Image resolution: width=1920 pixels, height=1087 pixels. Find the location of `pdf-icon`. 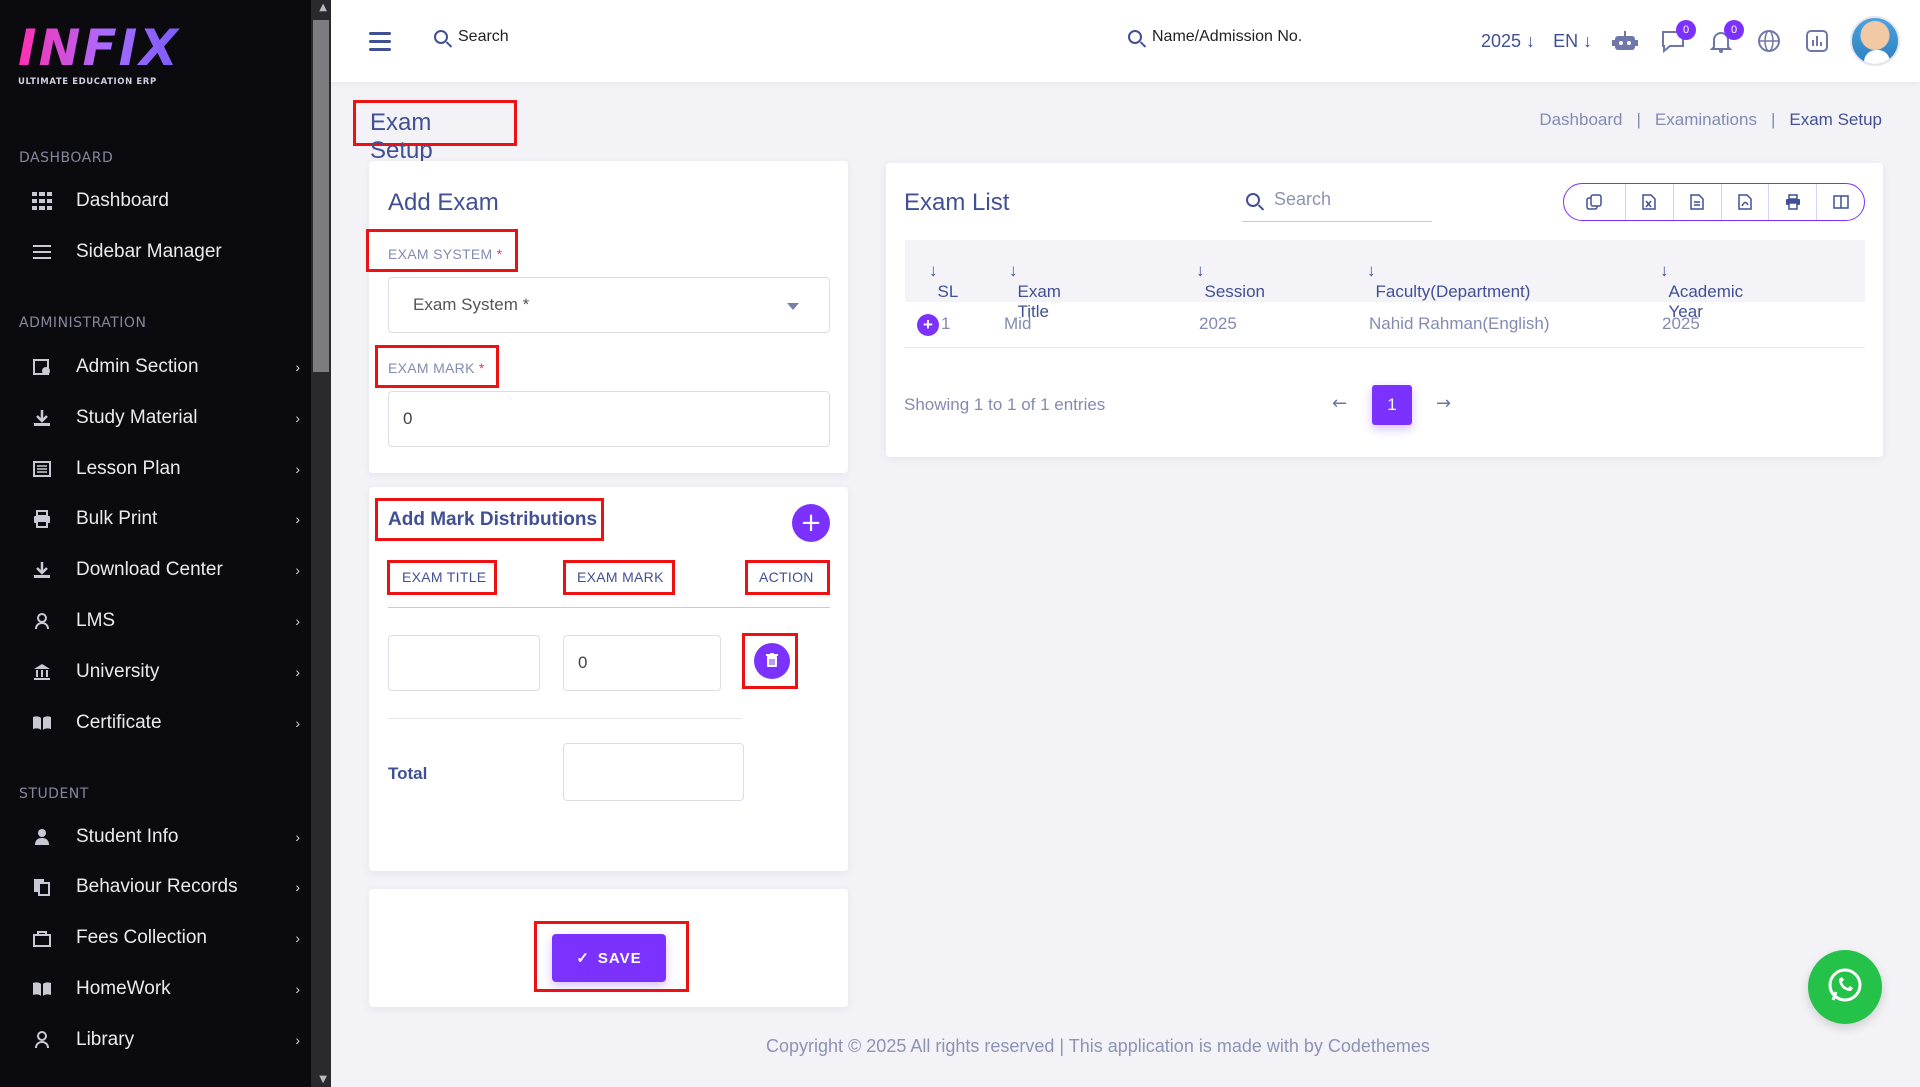

pdf-icon is located at coordinates (1746, 202).